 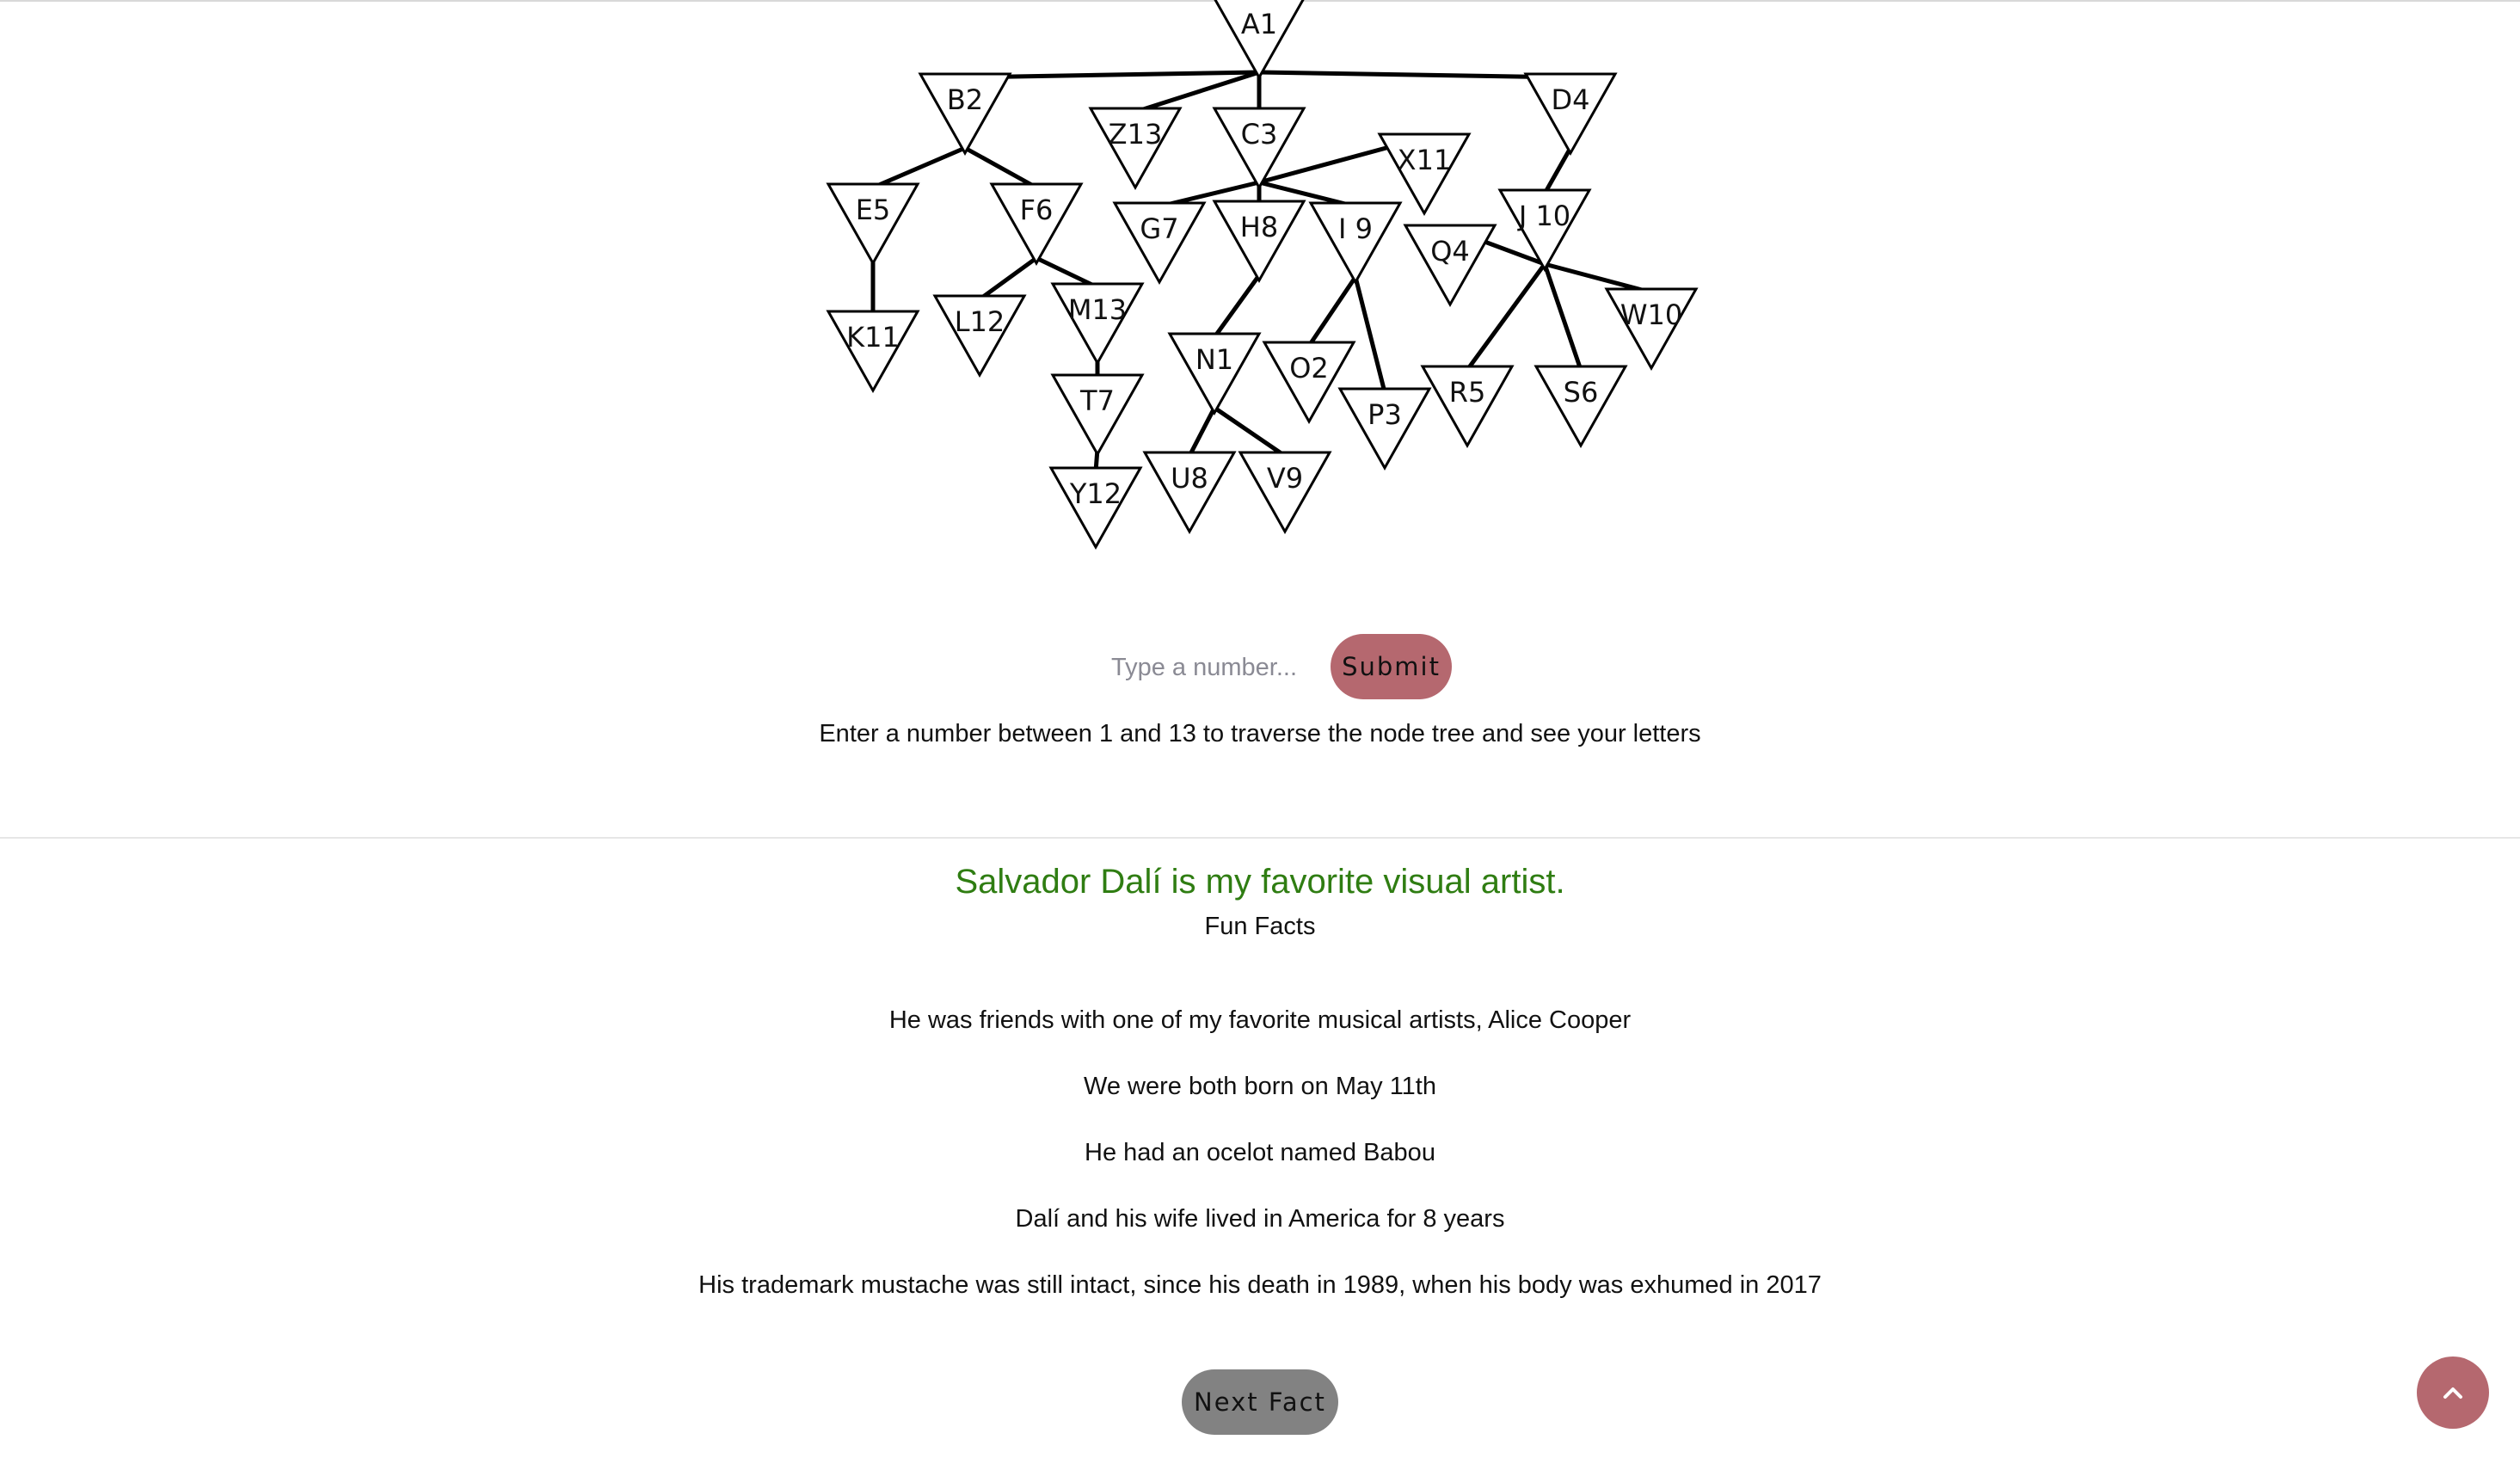 What do you see at coordinates (1285, 478) in the screenshot?
I see `node-label: V9` at bounding box center [1285, 478].